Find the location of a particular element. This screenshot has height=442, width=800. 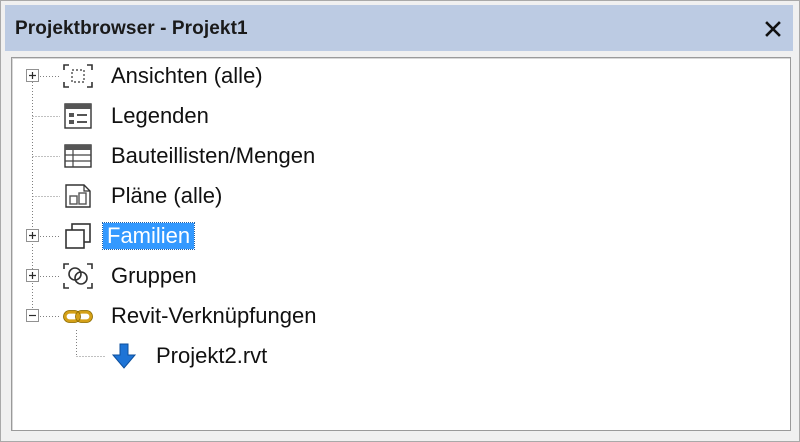

arrow-down-icon is located at coordinates (124, 356).